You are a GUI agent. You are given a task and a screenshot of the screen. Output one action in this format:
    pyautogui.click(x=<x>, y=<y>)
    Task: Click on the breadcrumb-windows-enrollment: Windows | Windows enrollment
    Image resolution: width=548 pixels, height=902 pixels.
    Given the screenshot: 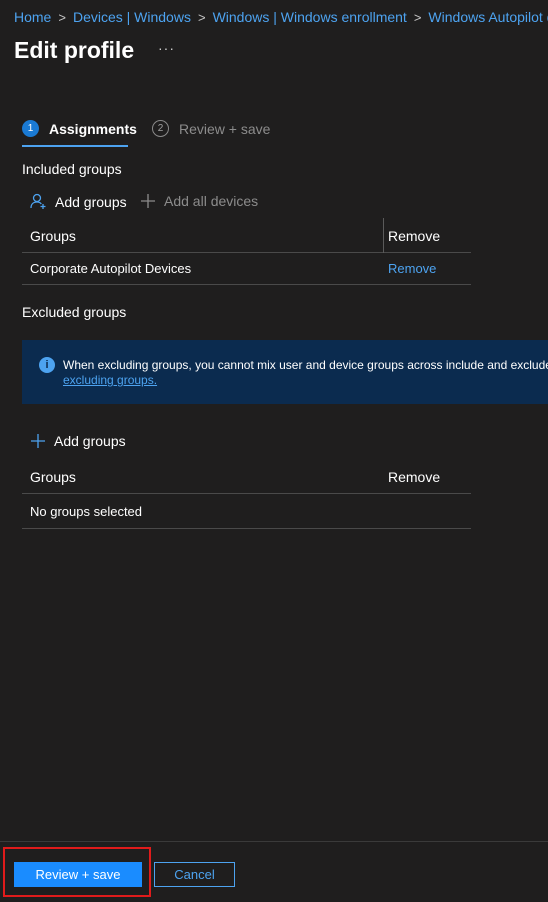 What is the action you would take?
    pyautogui.click(x=310, y=17)
    